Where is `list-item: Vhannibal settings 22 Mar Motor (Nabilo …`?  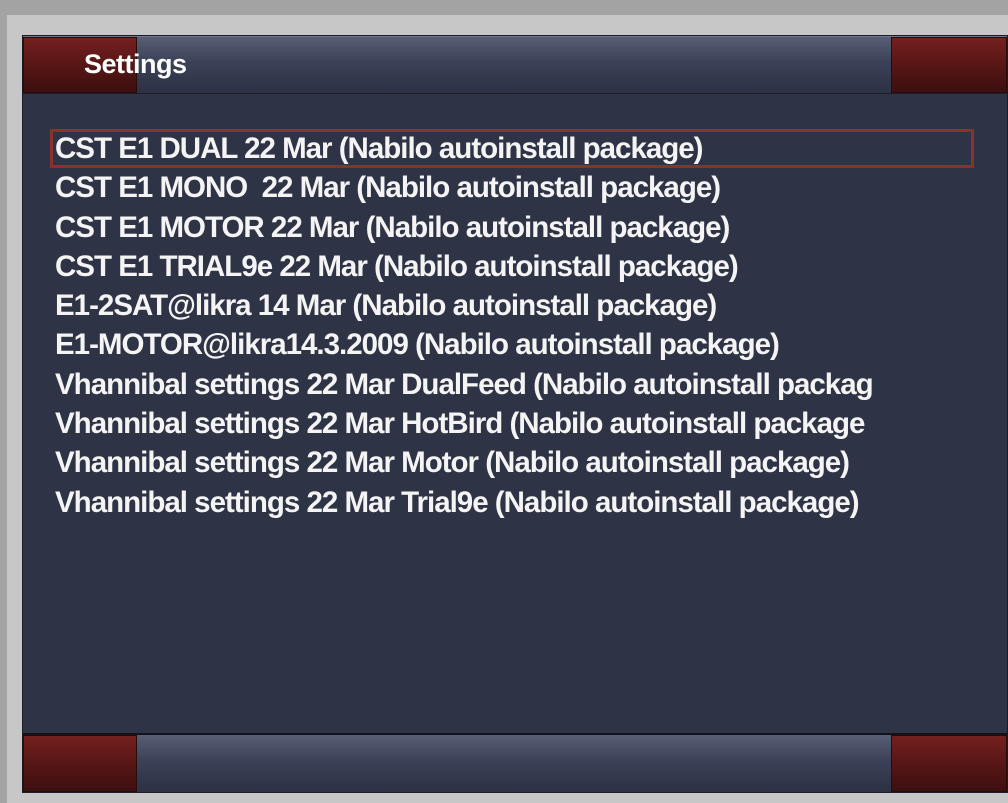 list-item: Vhannibal settings 22 Mar Motor (Nabilo … is located at coordinates (512, 462).